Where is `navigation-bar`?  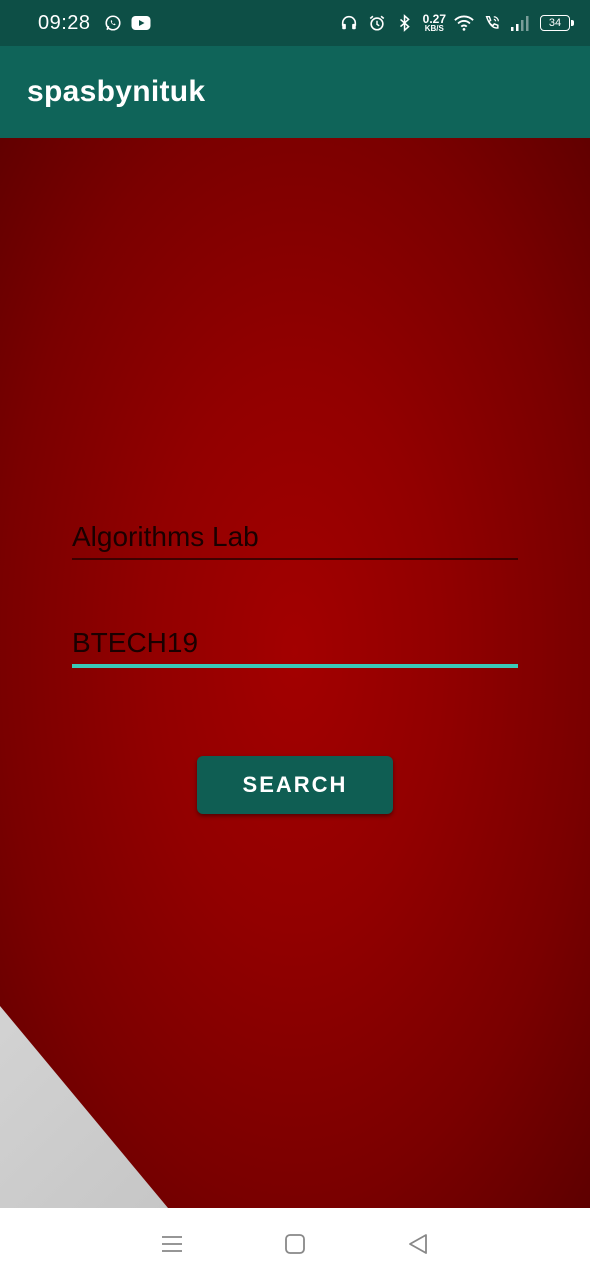 navigation-bar is located at coordinates (295, 1244).